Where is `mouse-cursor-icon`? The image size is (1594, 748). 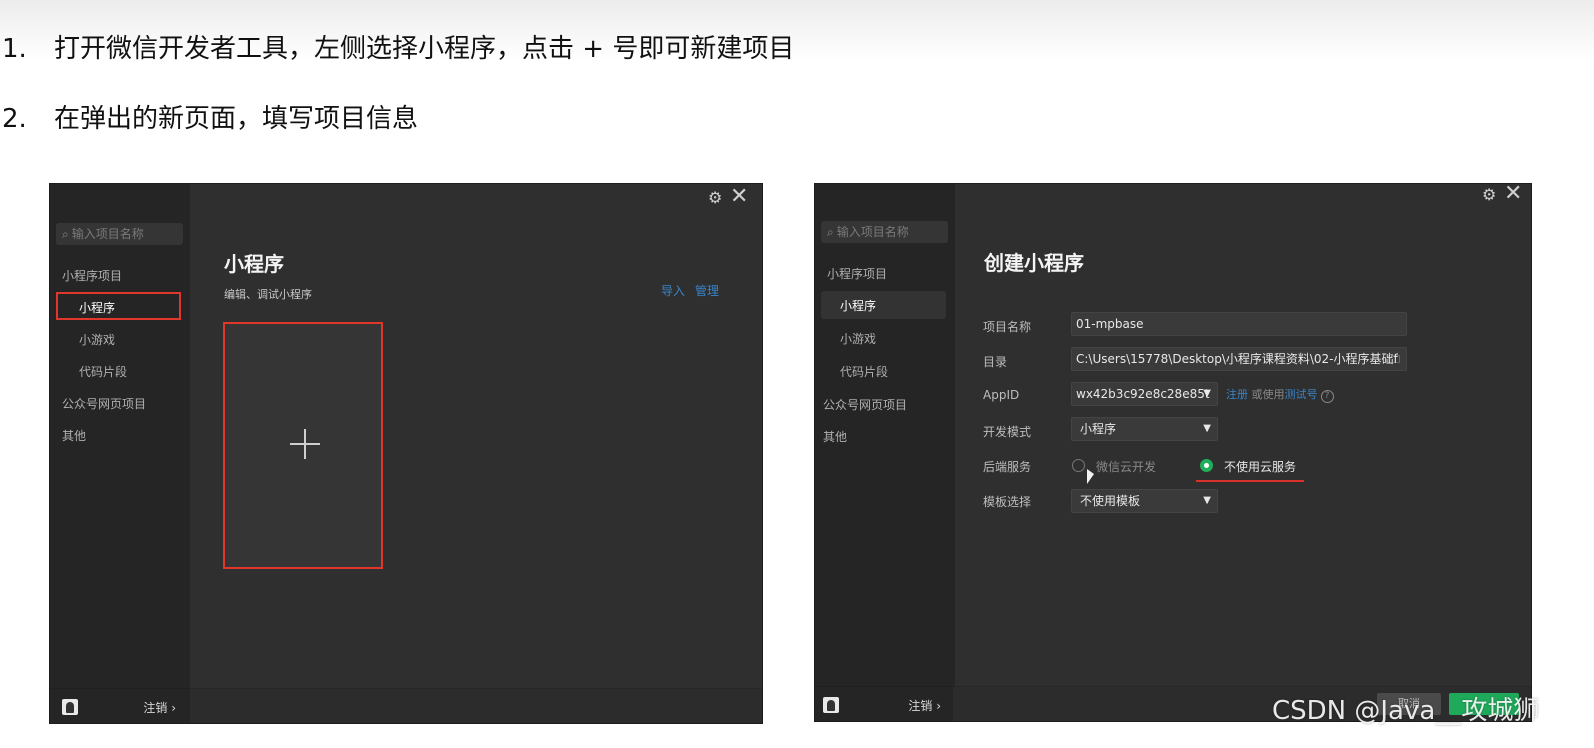
mouse-cursor-icon is located at coordinates (1090, 476).